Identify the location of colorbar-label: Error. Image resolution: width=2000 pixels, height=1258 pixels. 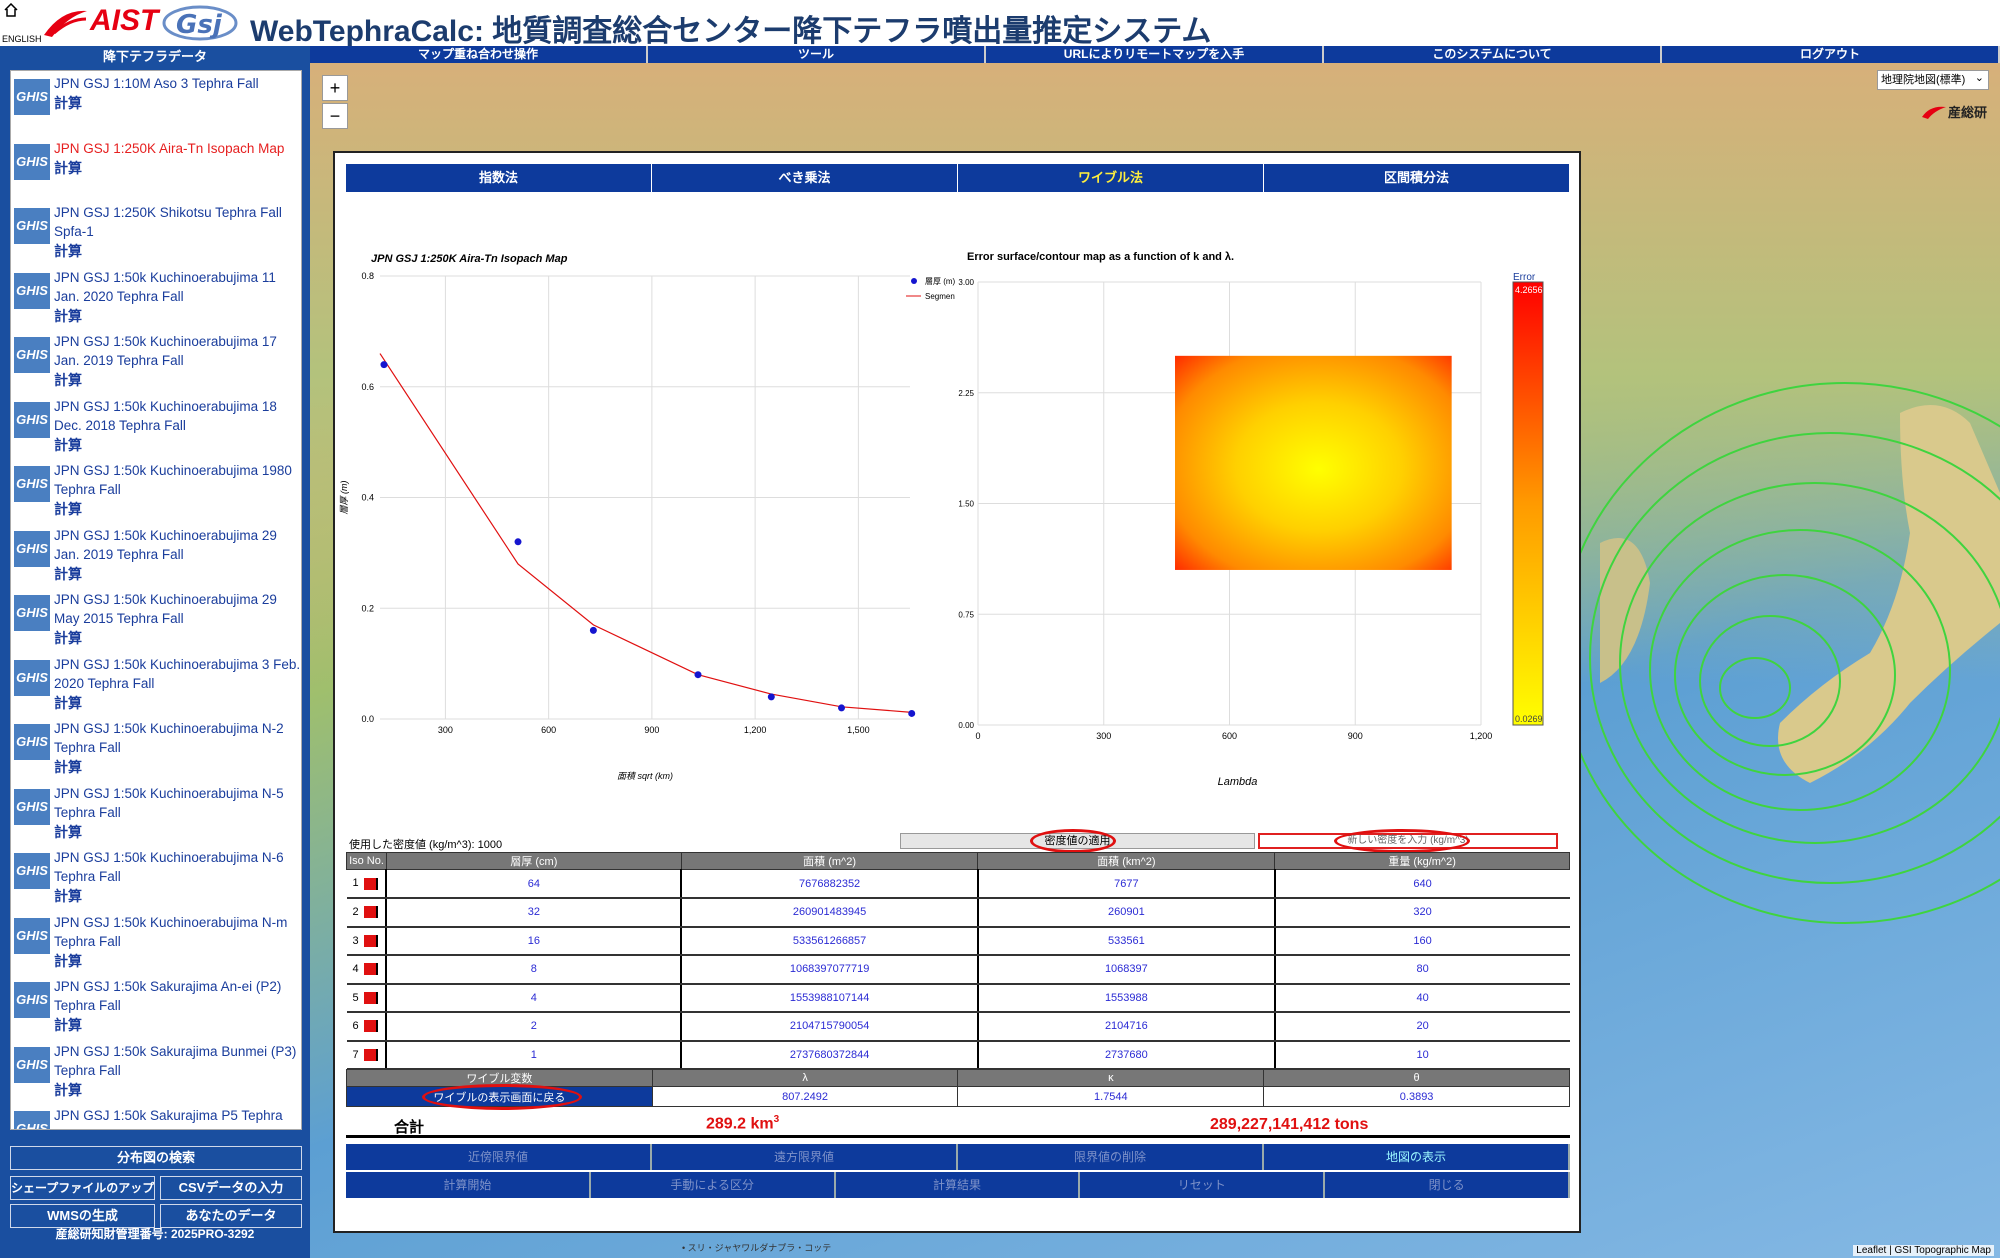
(1524, 277).